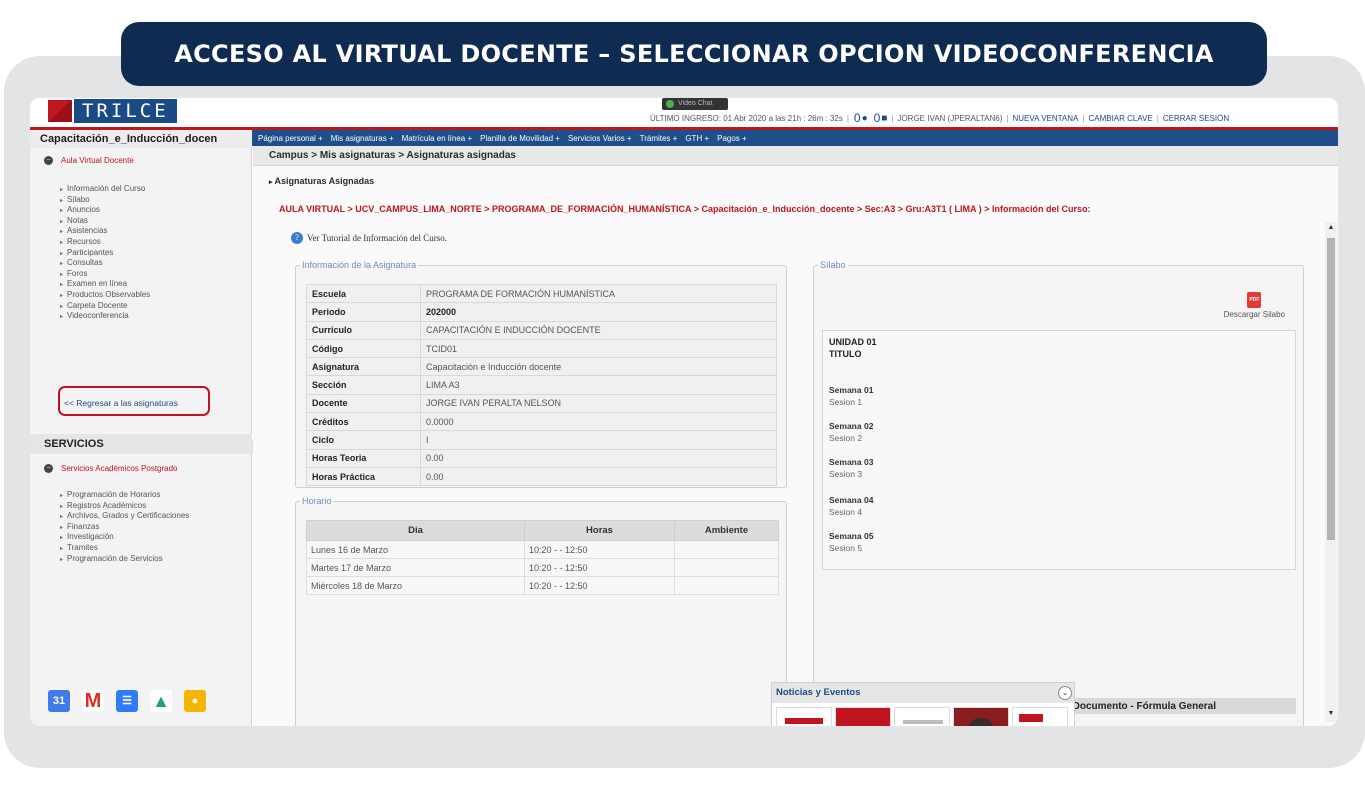  What do you see at coordinates (105, 200) in the screenshot?
I see `menu-item-silabo: Sílabo` at bounding box center [105, 200].